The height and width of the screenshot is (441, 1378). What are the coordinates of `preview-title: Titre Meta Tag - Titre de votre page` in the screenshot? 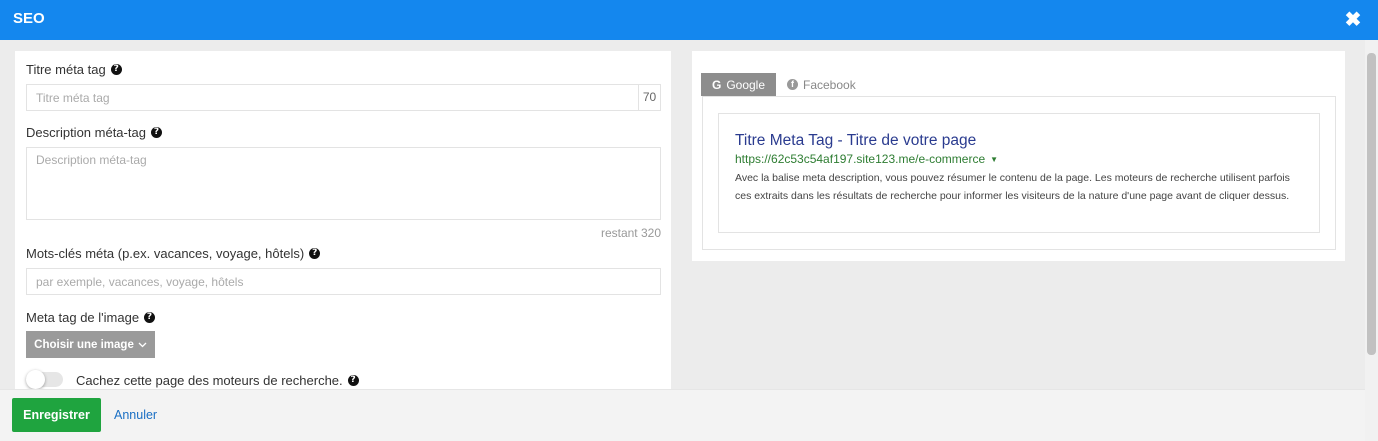 It's located at (856, 140).